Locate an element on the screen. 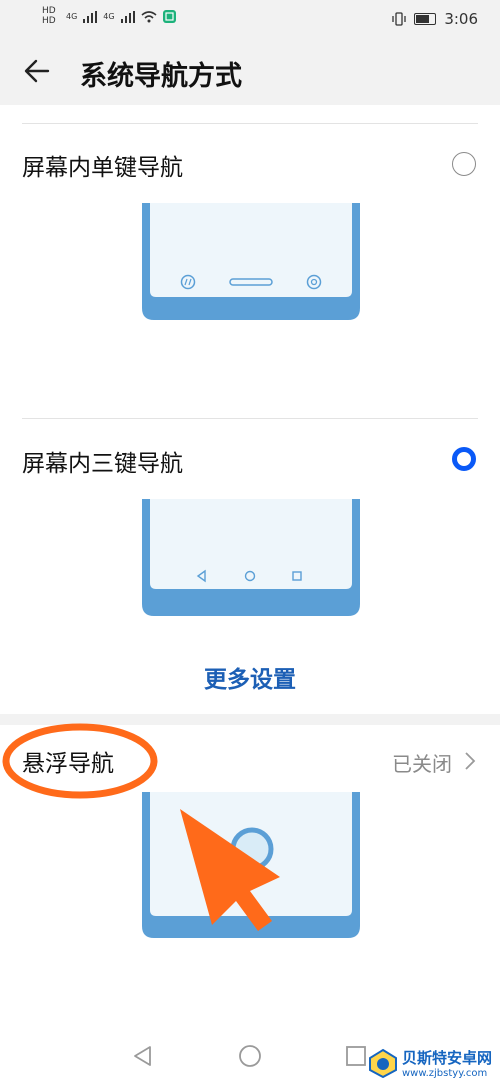 This screenshot has width=500, height=1083. page-title: 系统导航方式 is located at coordinates (161, 76).